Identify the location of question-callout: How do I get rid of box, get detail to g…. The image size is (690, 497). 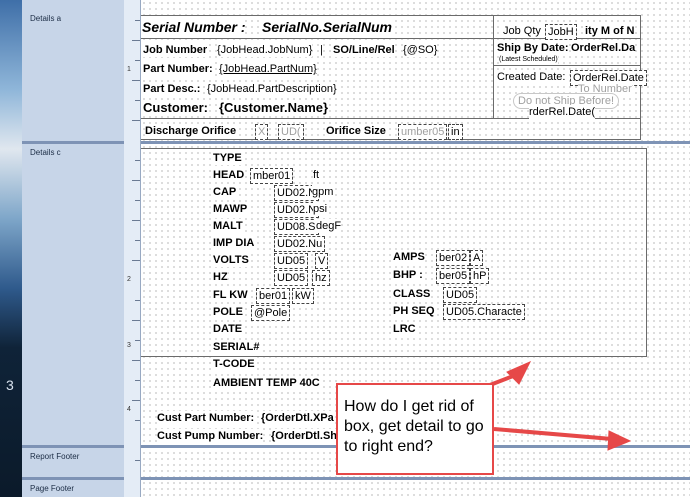
(415, 429).